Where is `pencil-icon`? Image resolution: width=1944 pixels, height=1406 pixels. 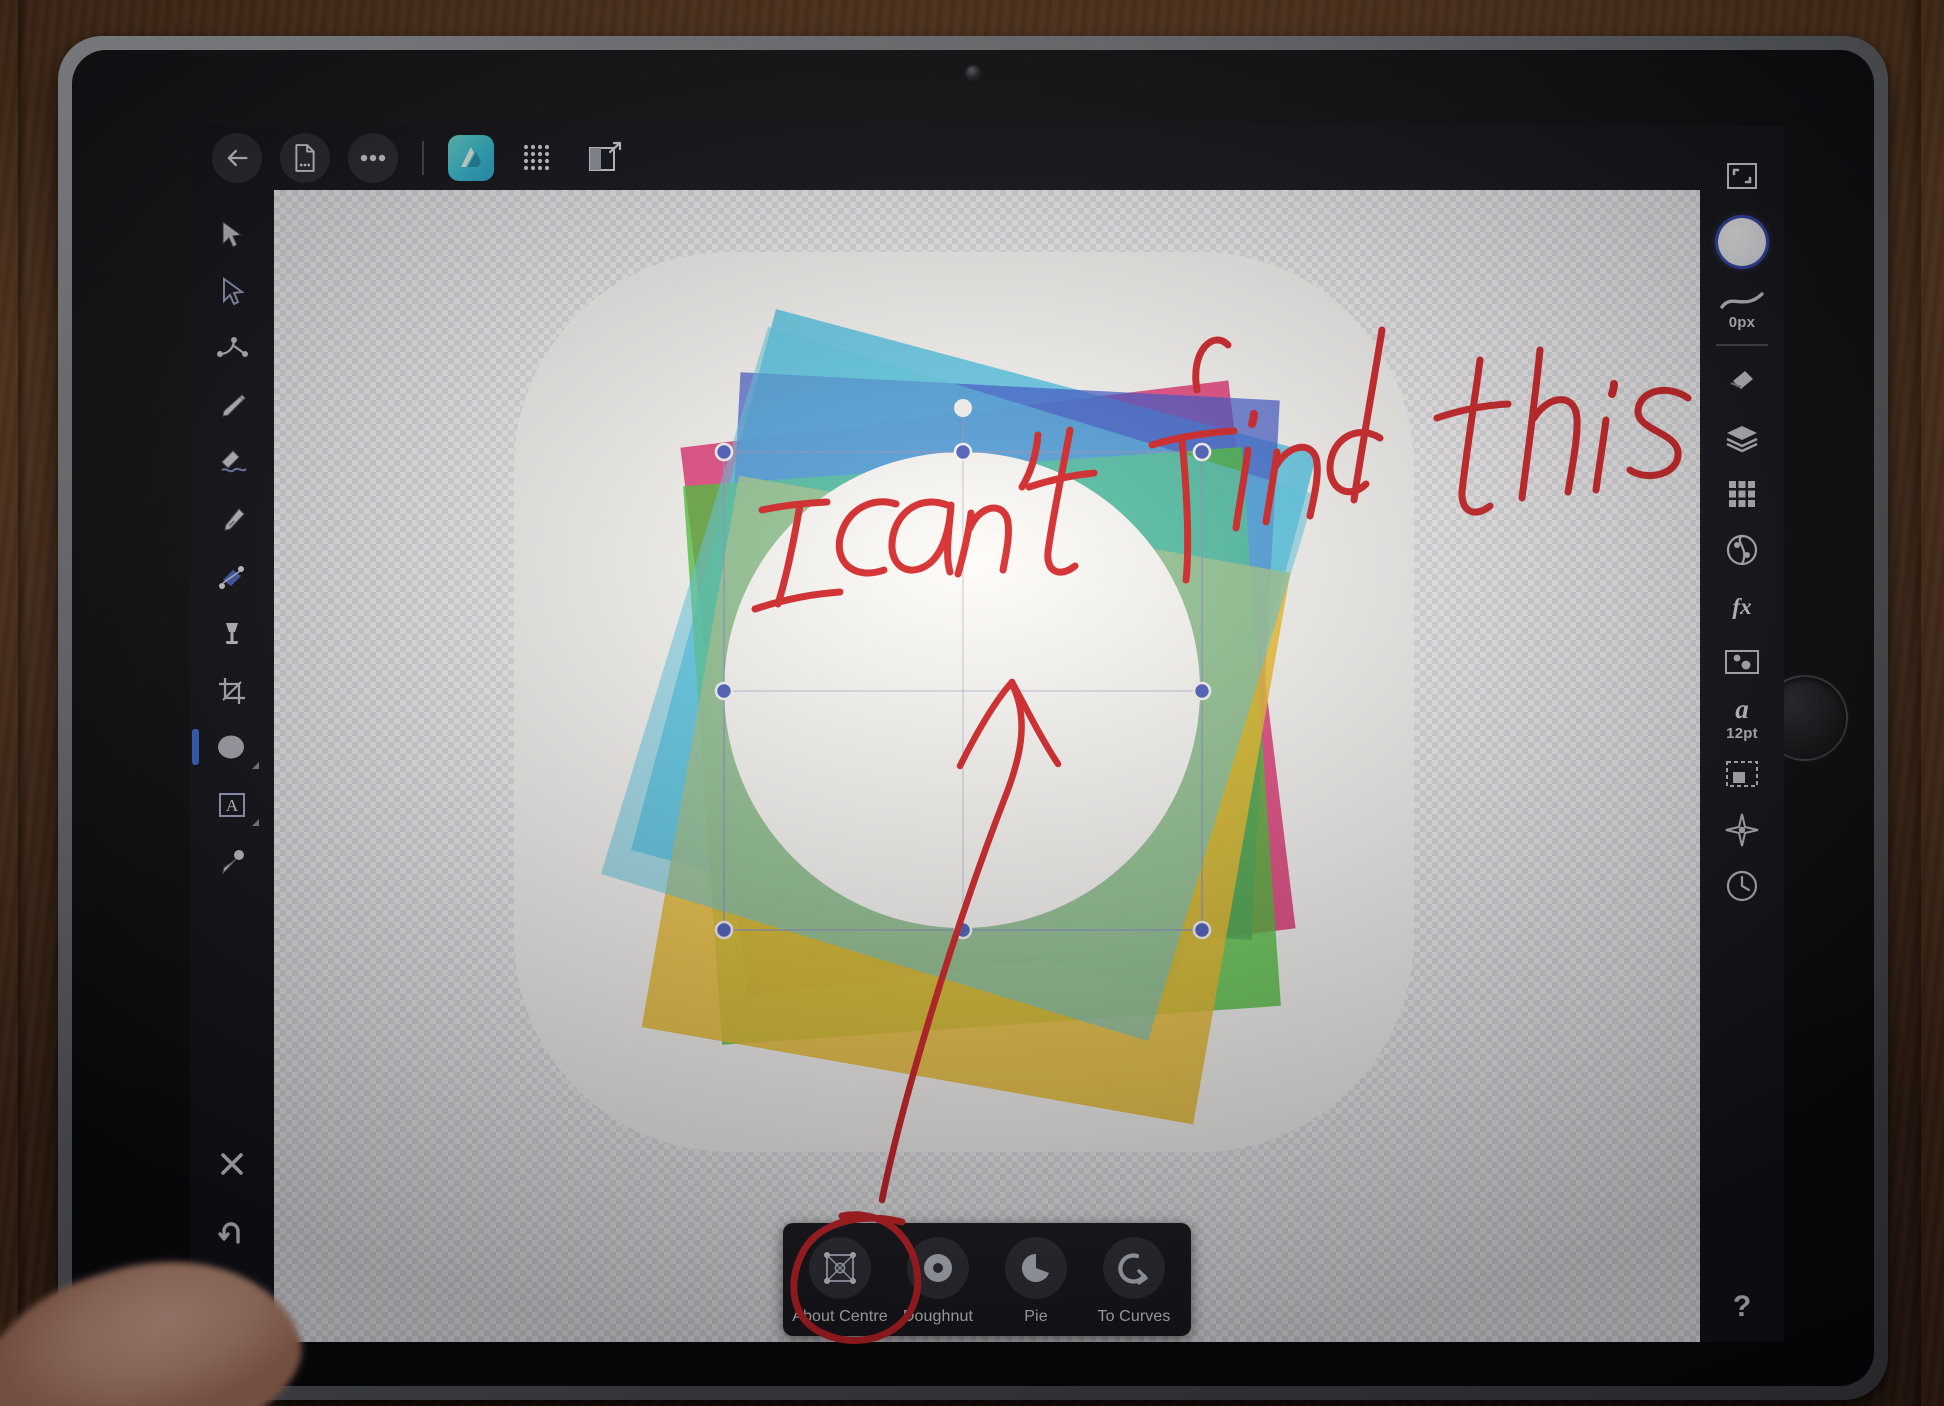 pencil-icon is located at coordinates (234, 405).